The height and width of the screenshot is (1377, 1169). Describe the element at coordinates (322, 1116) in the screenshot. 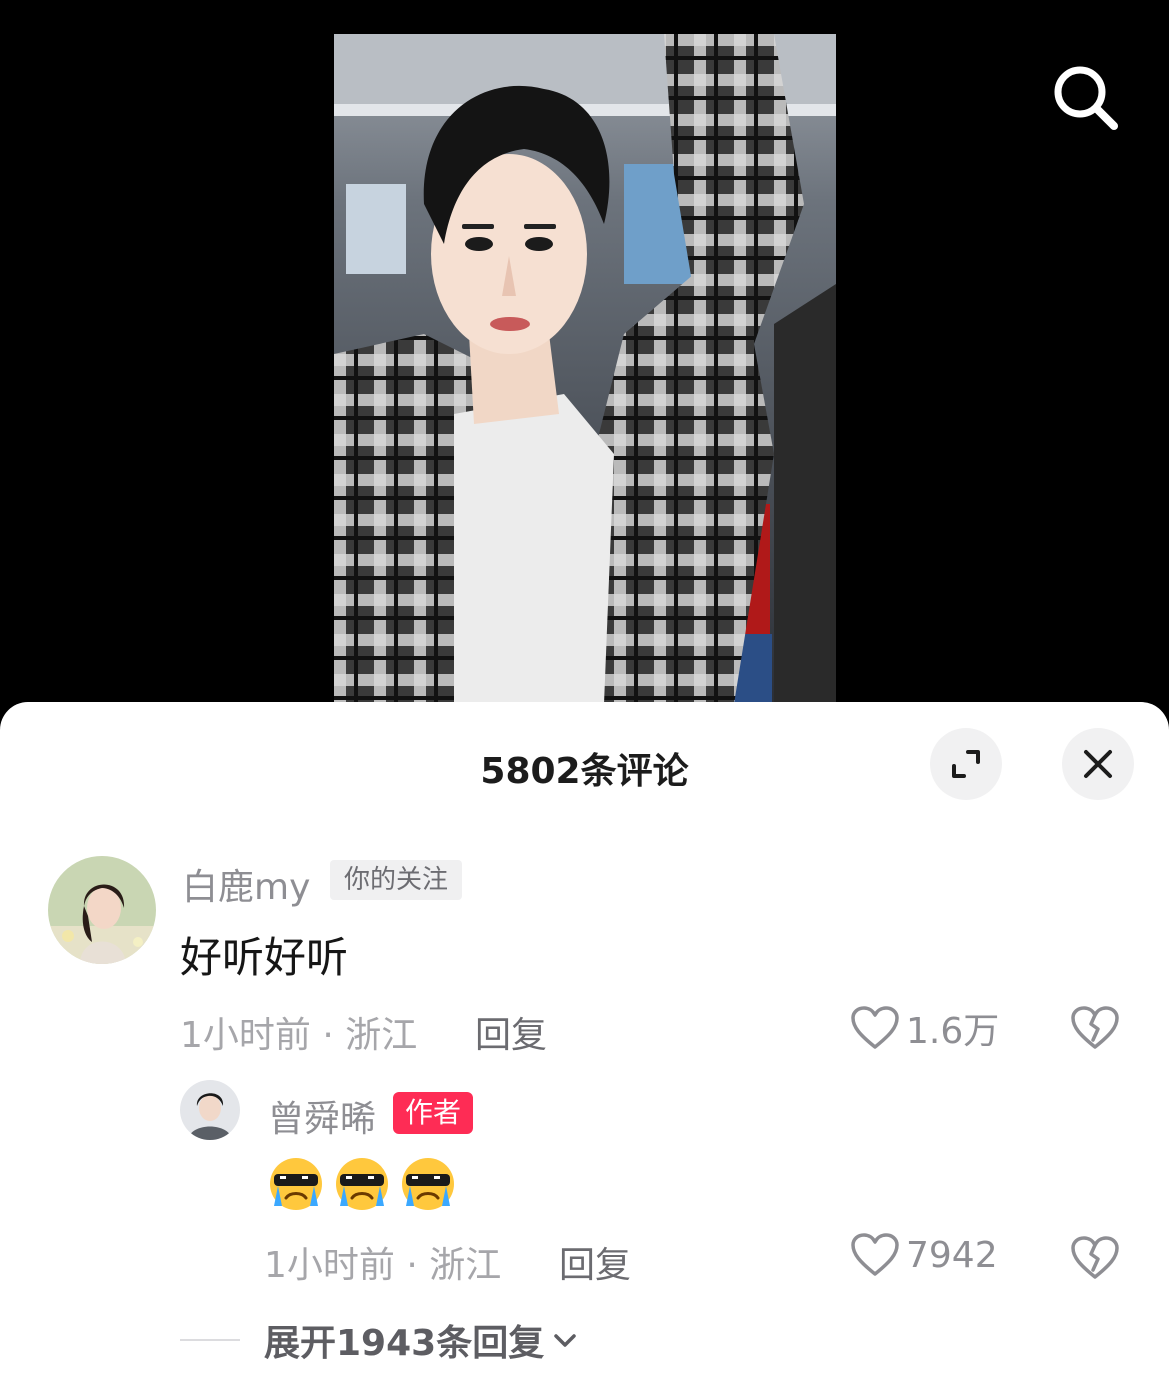

I see `reply-username: 曾舜晞` at that location.